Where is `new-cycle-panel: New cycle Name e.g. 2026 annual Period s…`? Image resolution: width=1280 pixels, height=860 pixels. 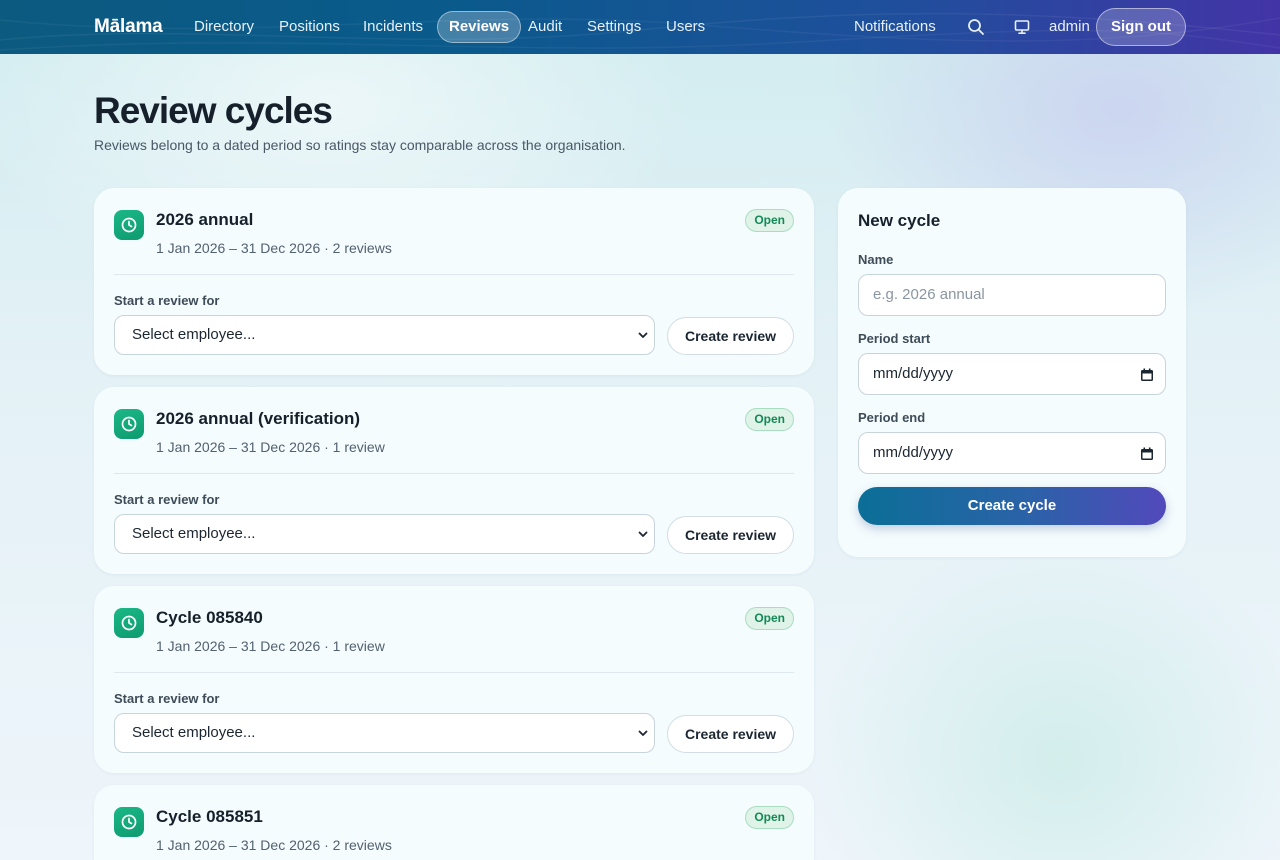 new-cycle-panel: New cycle Name e.g. 2026 annual Period s… is located at coordinates (1012, 372).